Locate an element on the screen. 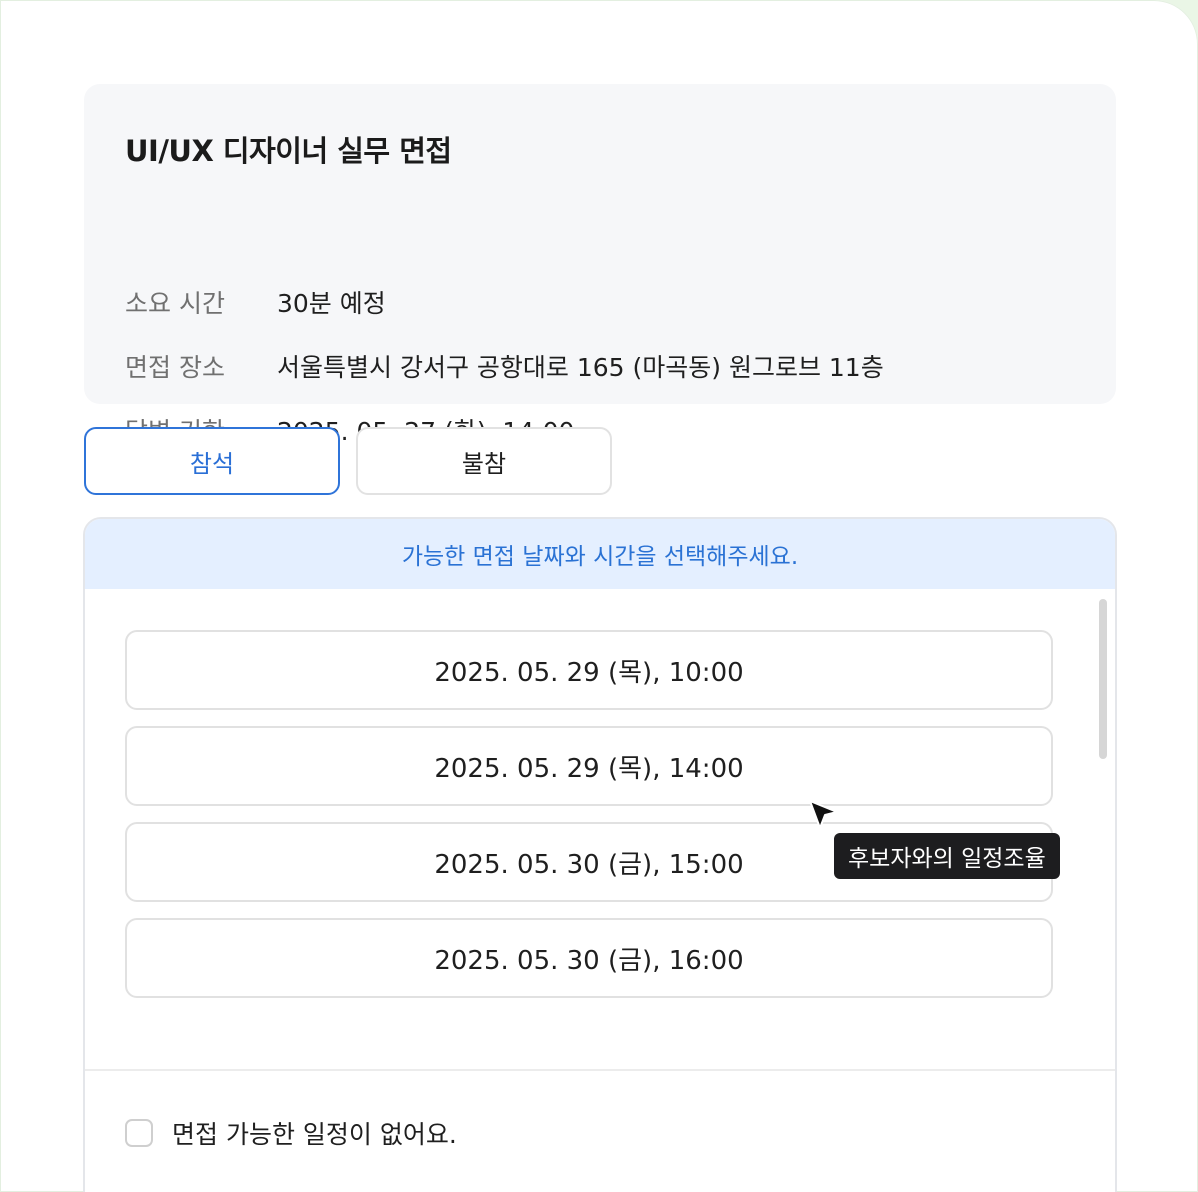 The height and width of the screenshot is (1192, 1198). divider is located at coordinates (600, 1070).